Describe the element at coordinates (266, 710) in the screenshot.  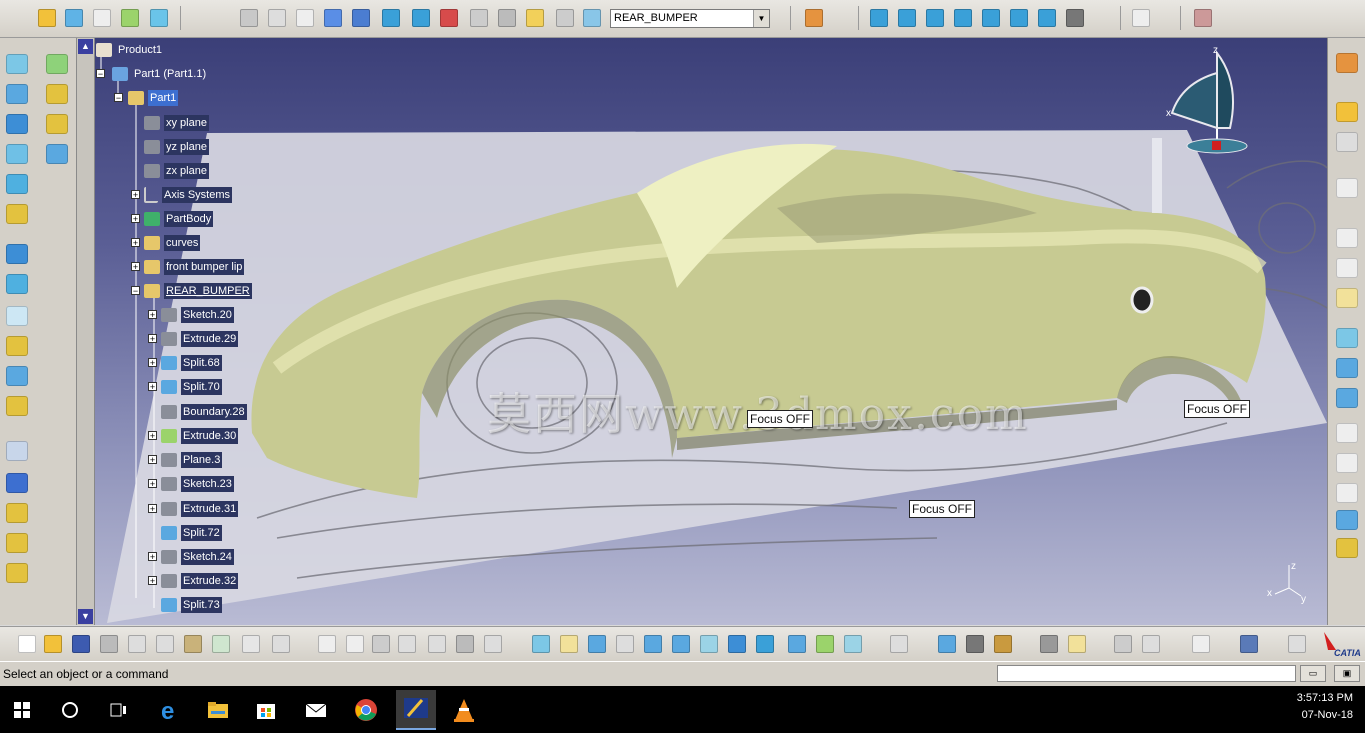
I see `store-icon` at that location.